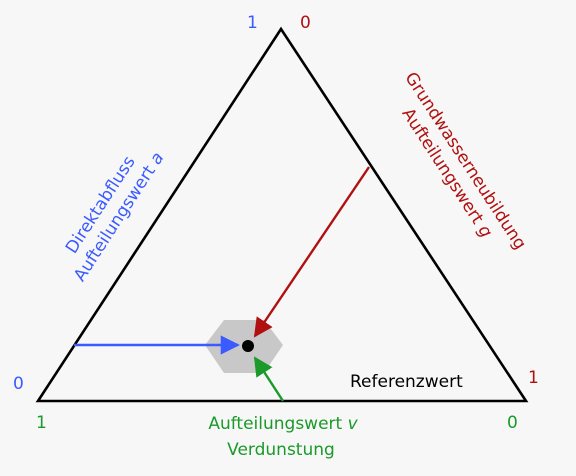 This screenshot has height=476, width=576. Describe the element at coordinates (41, 423) in the screenshot. I see `tick-bottom-left-green: 1` at that location.